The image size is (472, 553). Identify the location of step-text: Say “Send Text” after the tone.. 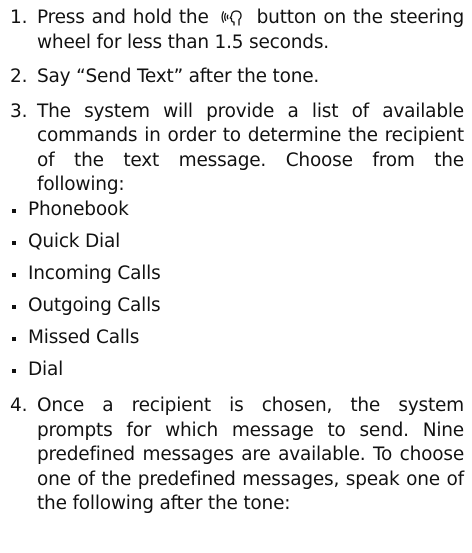
(178, 76).